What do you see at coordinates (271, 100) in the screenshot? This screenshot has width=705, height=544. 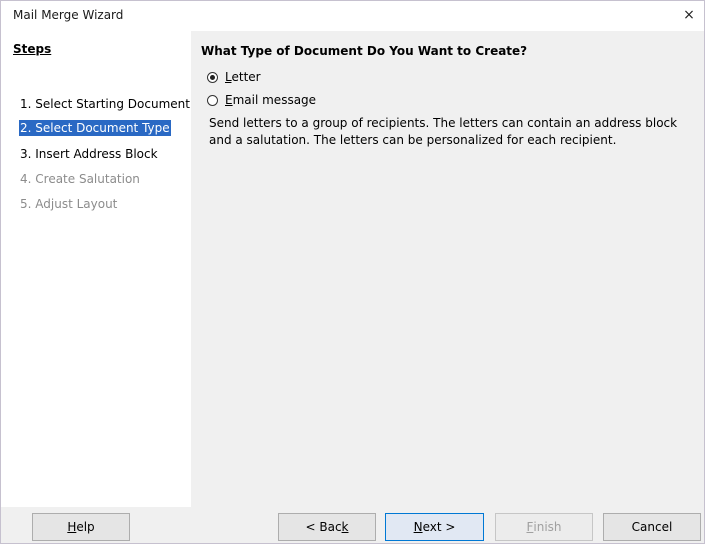 I see `email-message-label: Email message` at bounding box center [271, 100].